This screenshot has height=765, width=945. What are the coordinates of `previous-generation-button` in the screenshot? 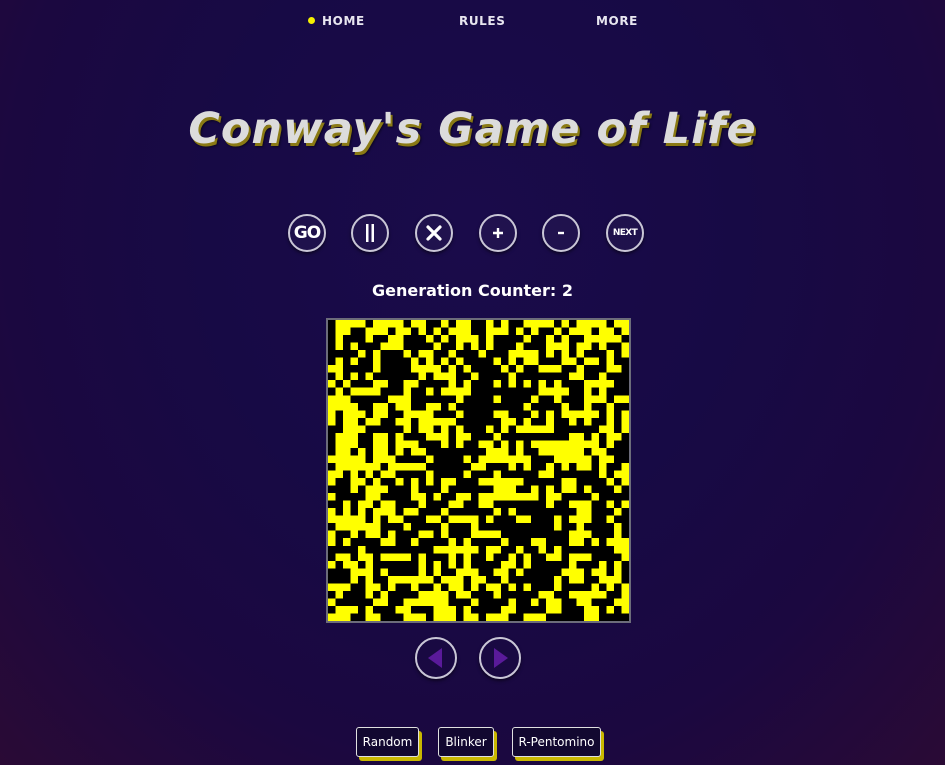 It's located at (436, 658).